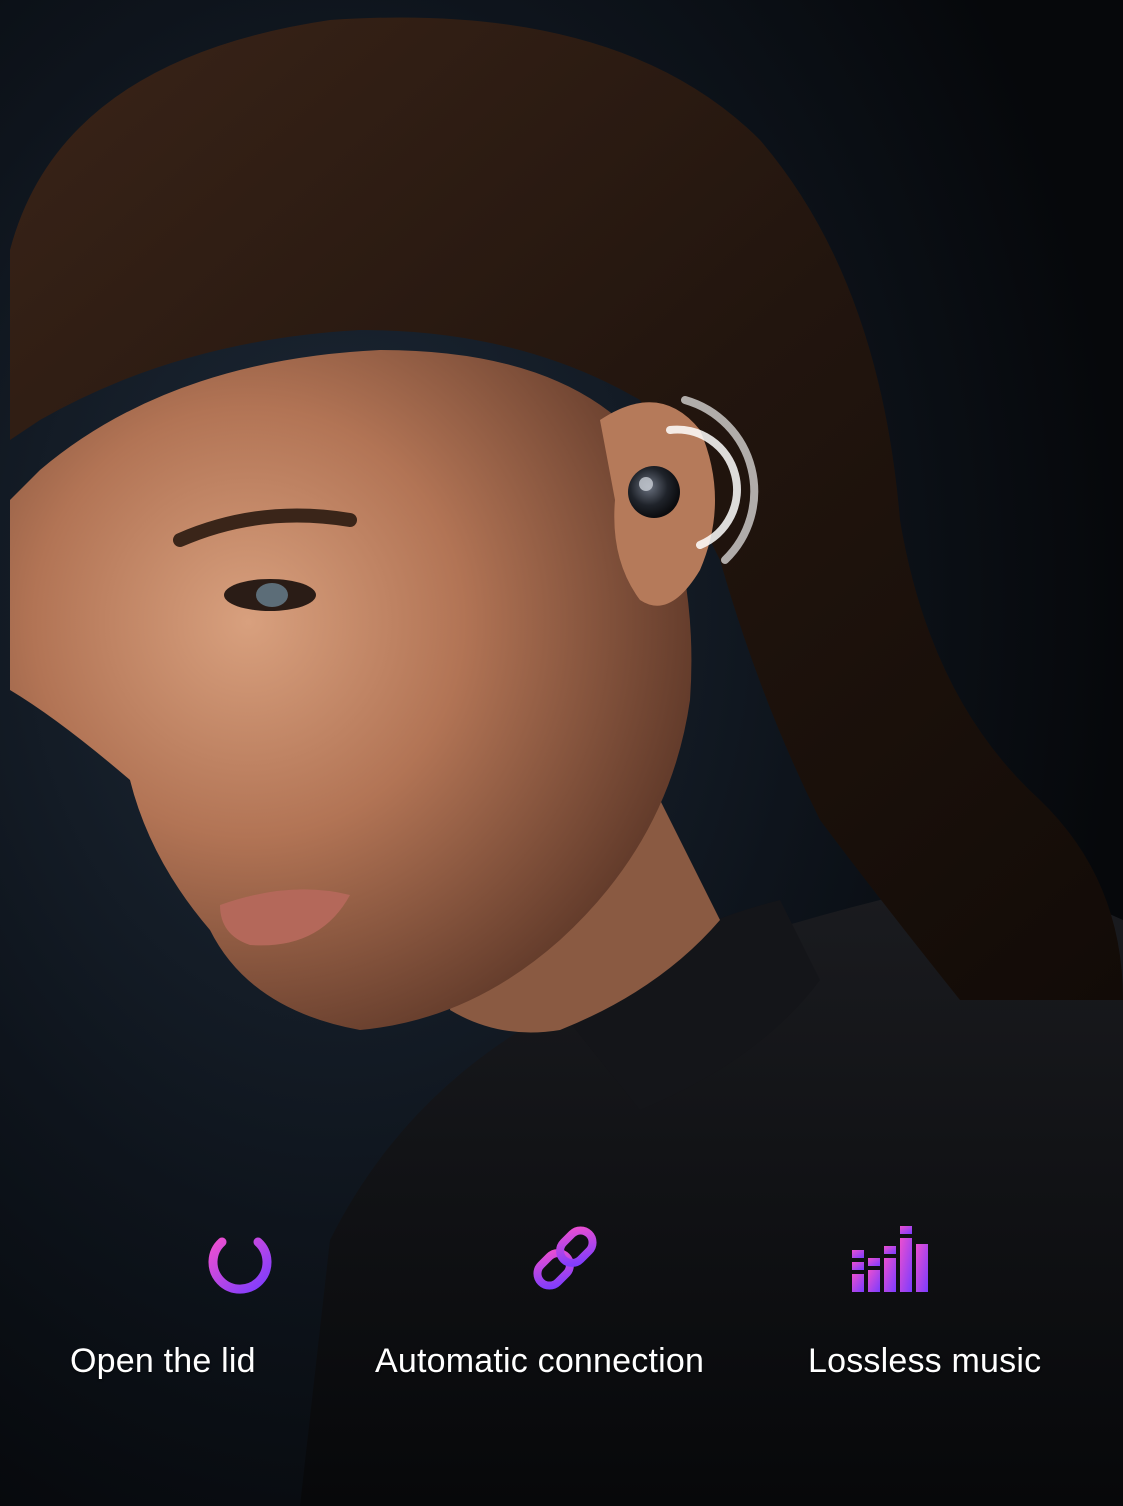 This screenshot has width=1123, height=1506. What do you see at coordinates (925, 1361) in the screenshot?
I see `feature-label-lossless-music: Lossless music` at bounding box center [925, 1361].